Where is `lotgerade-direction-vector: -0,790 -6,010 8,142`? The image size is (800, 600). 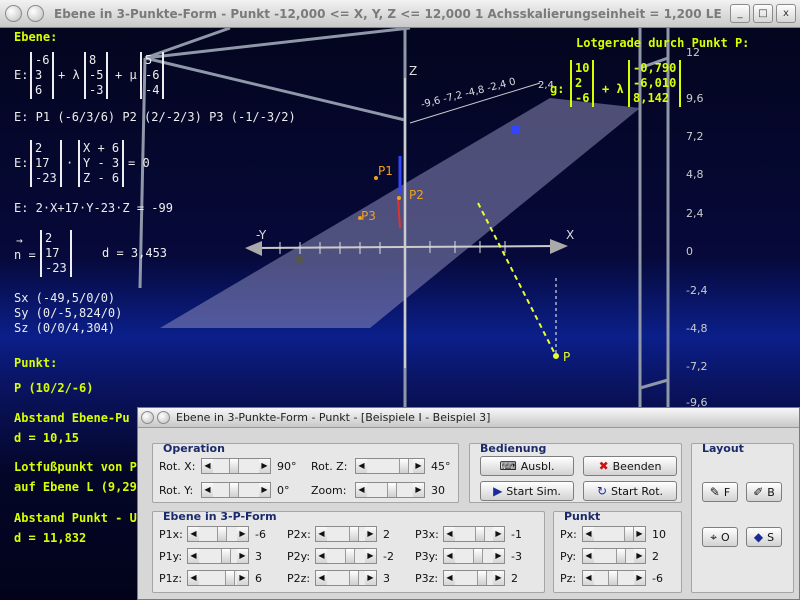 lotgerade-direction-vector: -0,790 -6,010 8,142 is located at coordinates (655, 83).